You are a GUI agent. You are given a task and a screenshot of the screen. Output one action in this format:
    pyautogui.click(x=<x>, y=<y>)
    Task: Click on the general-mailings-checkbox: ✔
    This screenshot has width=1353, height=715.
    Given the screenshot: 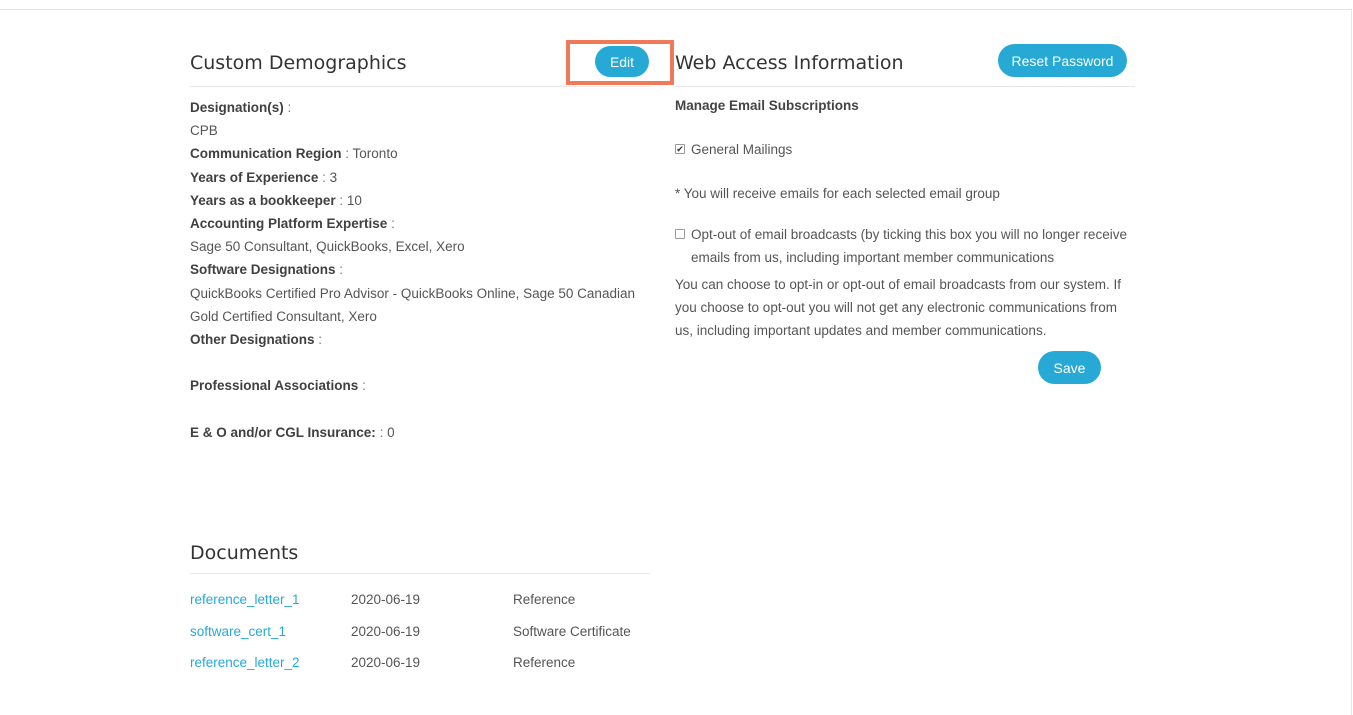 What is the action you would take?
    pyautogui.click(x=680, y=149)
    